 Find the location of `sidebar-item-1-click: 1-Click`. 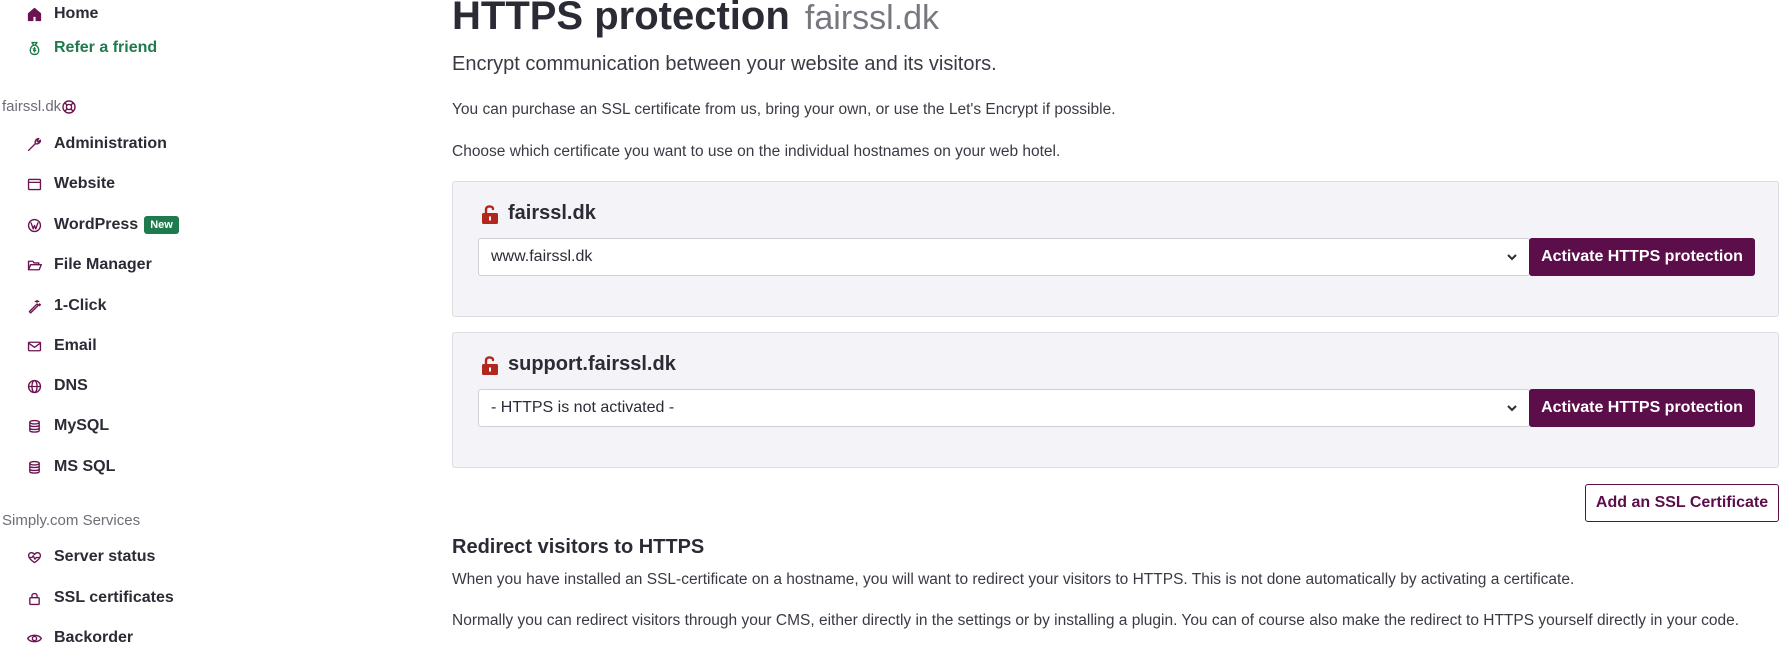

sidebar-item-1-click: 1-Click is located at coordinates (65, 306).